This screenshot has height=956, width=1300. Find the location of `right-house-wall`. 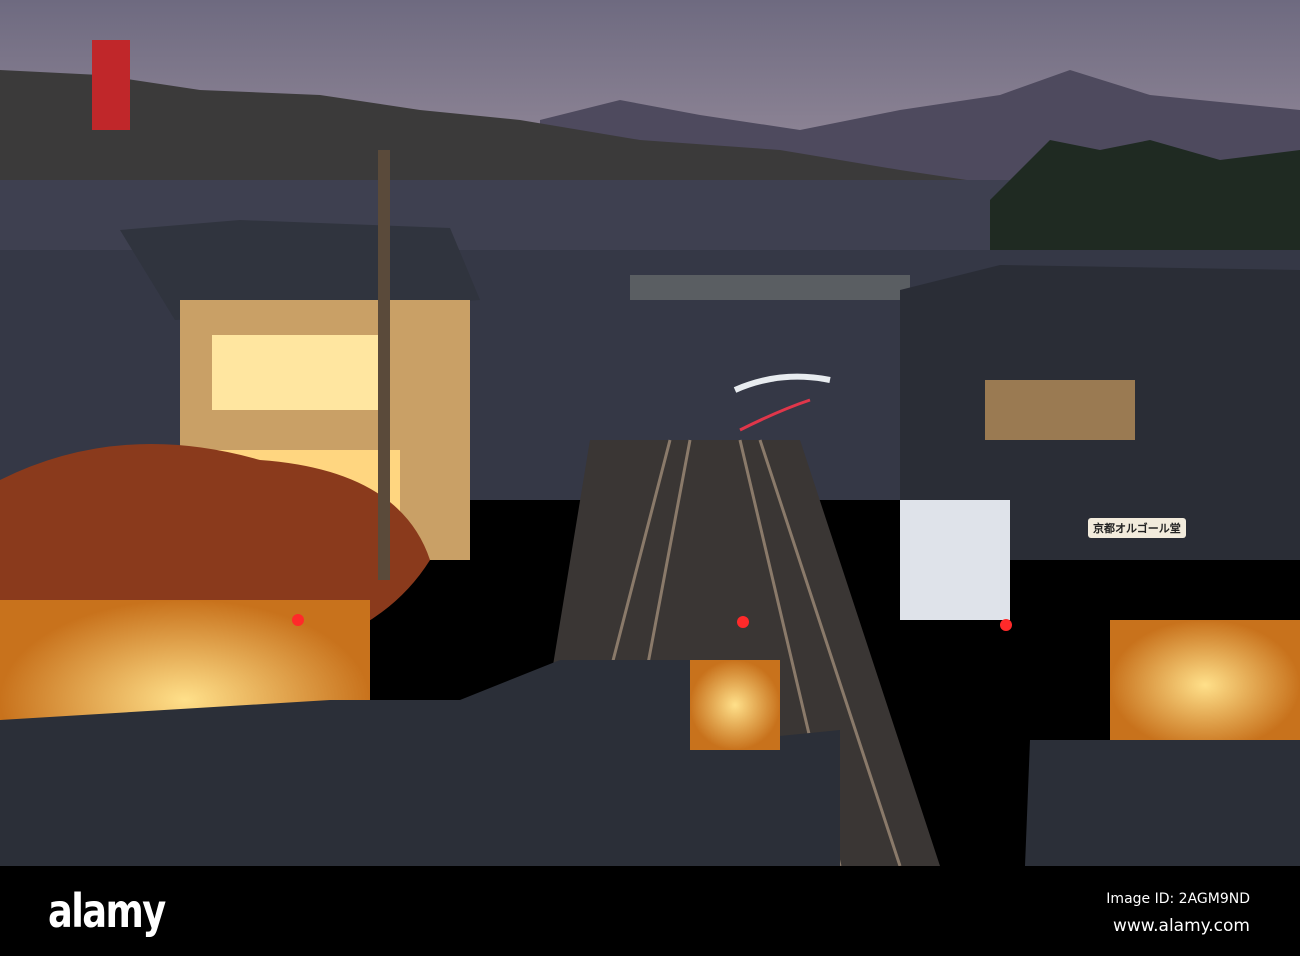

right-house-wall is located at coordinates (1060, 410).